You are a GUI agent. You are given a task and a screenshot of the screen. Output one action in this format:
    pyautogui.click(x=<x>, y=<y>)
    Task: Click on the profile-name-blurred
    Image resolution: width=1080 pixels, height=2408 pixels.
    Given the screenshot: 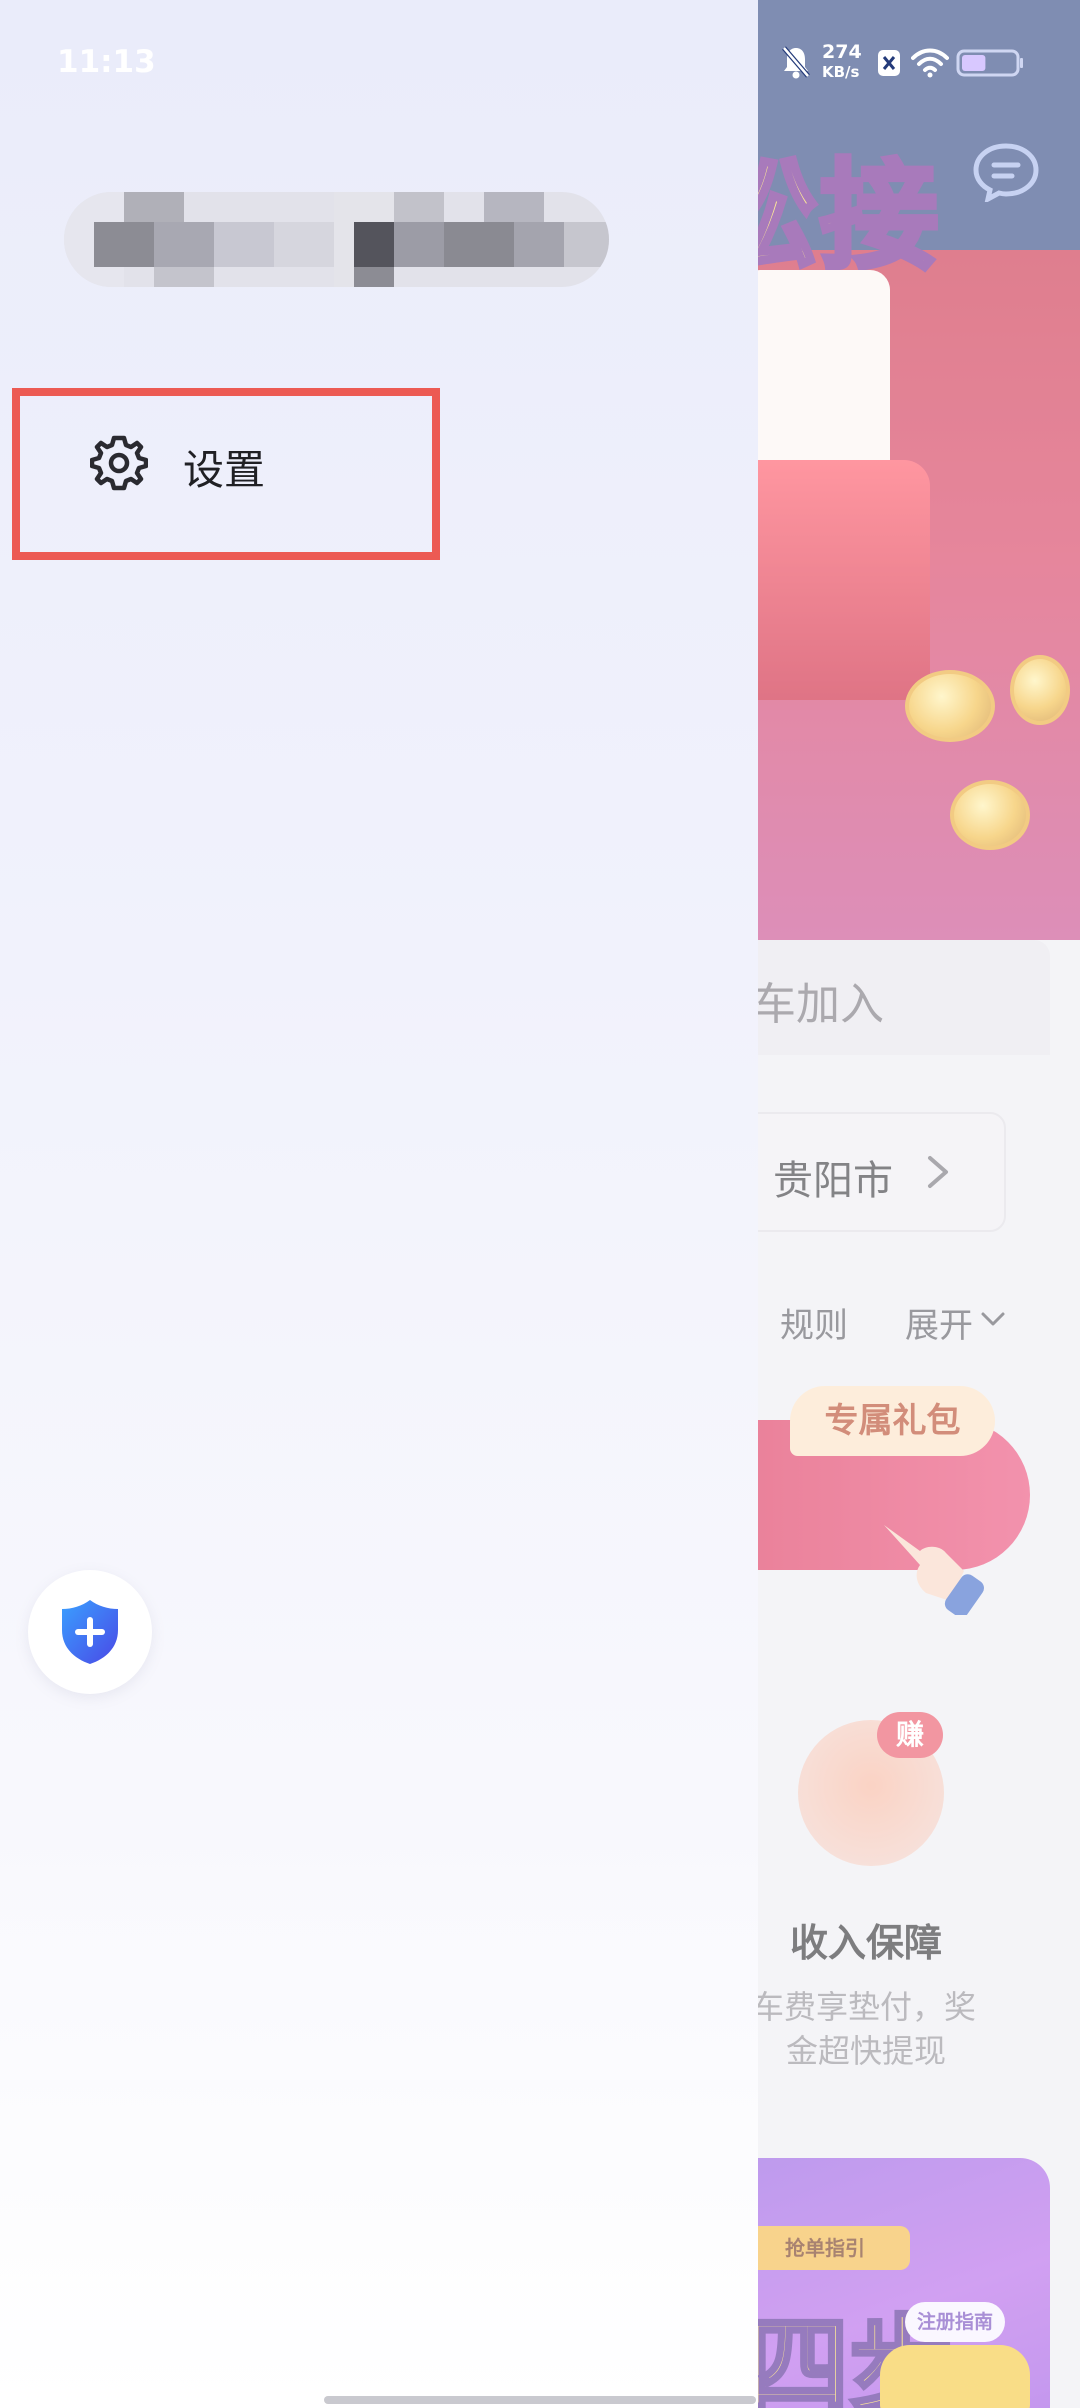 What is the action you would take?
    pyautogui.click(x=336, y=239)
    